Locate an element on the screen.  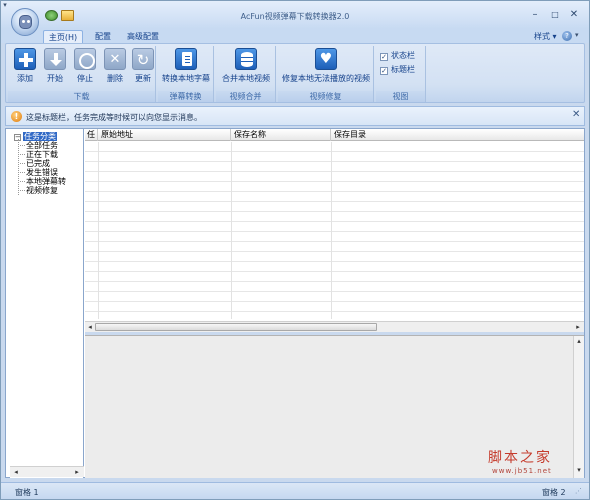
watermark-url: www.jb51.net is located at coordinates (522, 471).